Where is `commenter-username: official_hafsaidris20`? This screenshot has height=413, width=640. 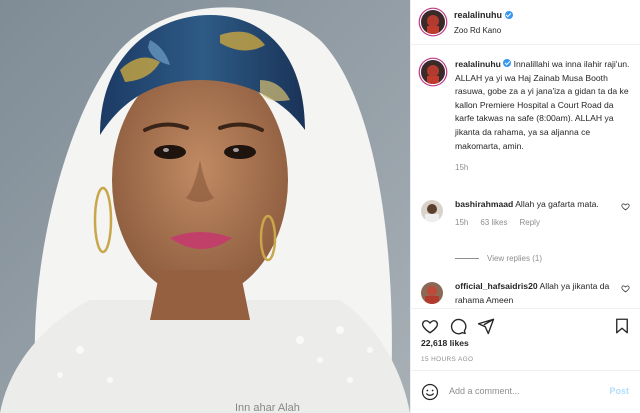
commenter-username: official_hafsaidris20 is located at coordinates (496, 286).